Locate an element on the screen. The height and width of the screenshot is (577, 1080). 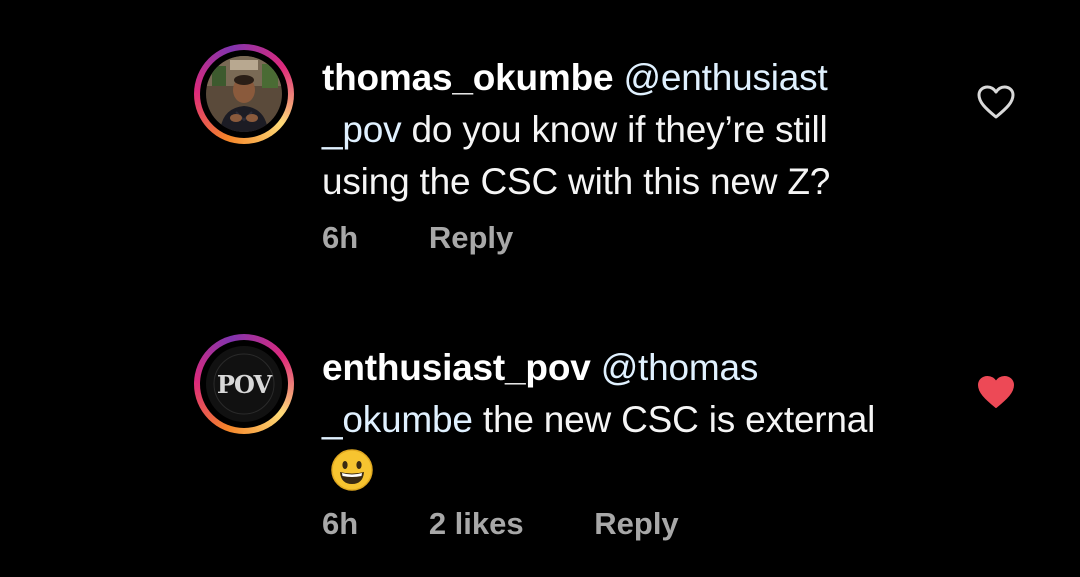
avatar is located at coordinates (244, 94).